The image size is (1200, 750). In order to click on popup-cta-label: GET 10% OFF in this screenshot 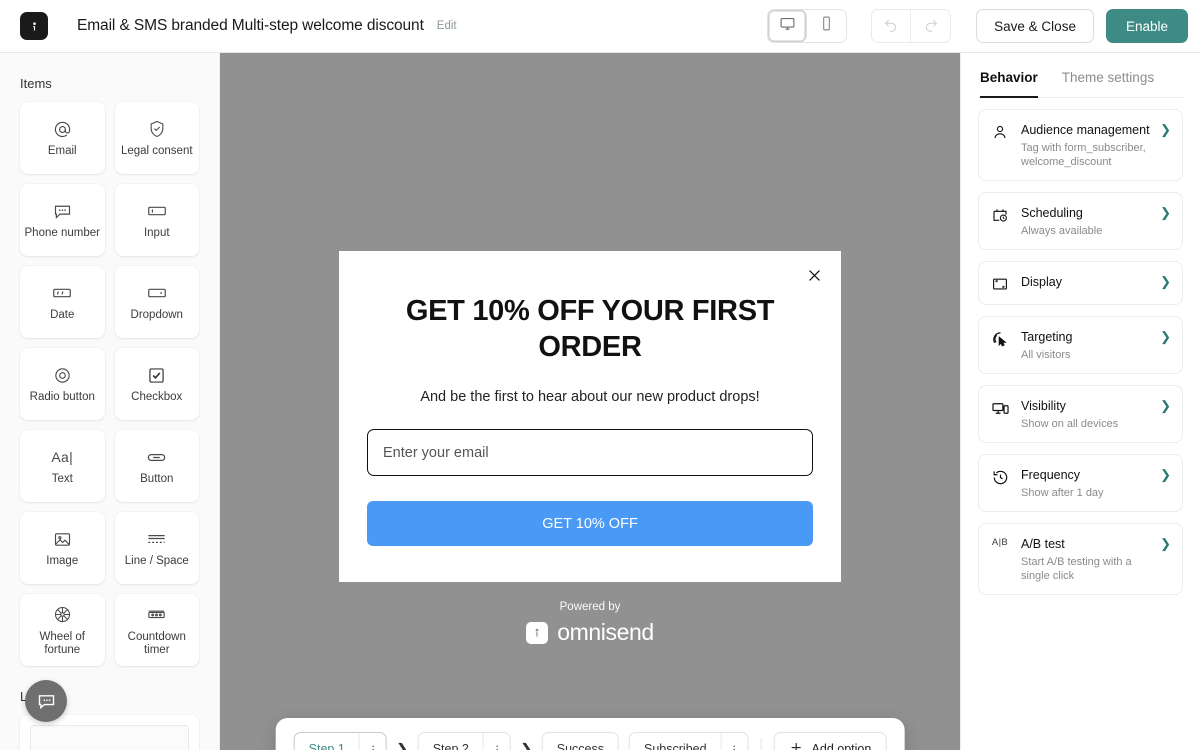, I will do `click(590, 523)`.